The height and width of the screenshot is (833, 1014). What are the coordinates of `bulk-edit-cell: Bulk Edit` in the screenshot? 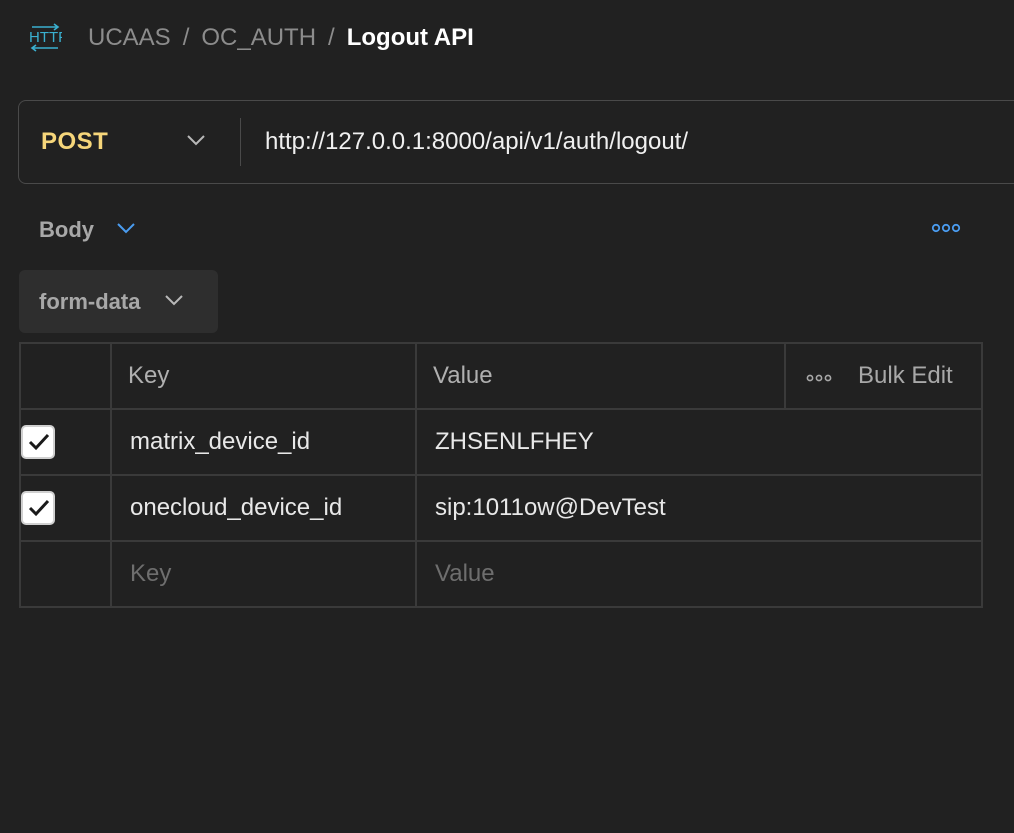 It's located at (883, 376).